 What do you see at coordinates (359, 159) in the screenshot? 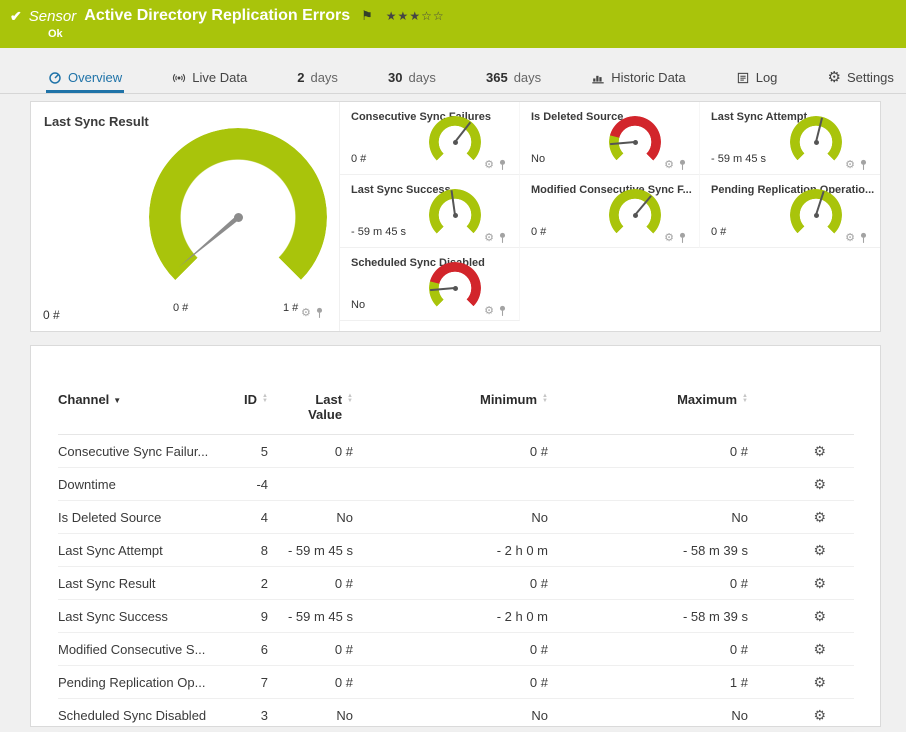
I see `gauge-value: 0 #` at bounding box center [359, 159].